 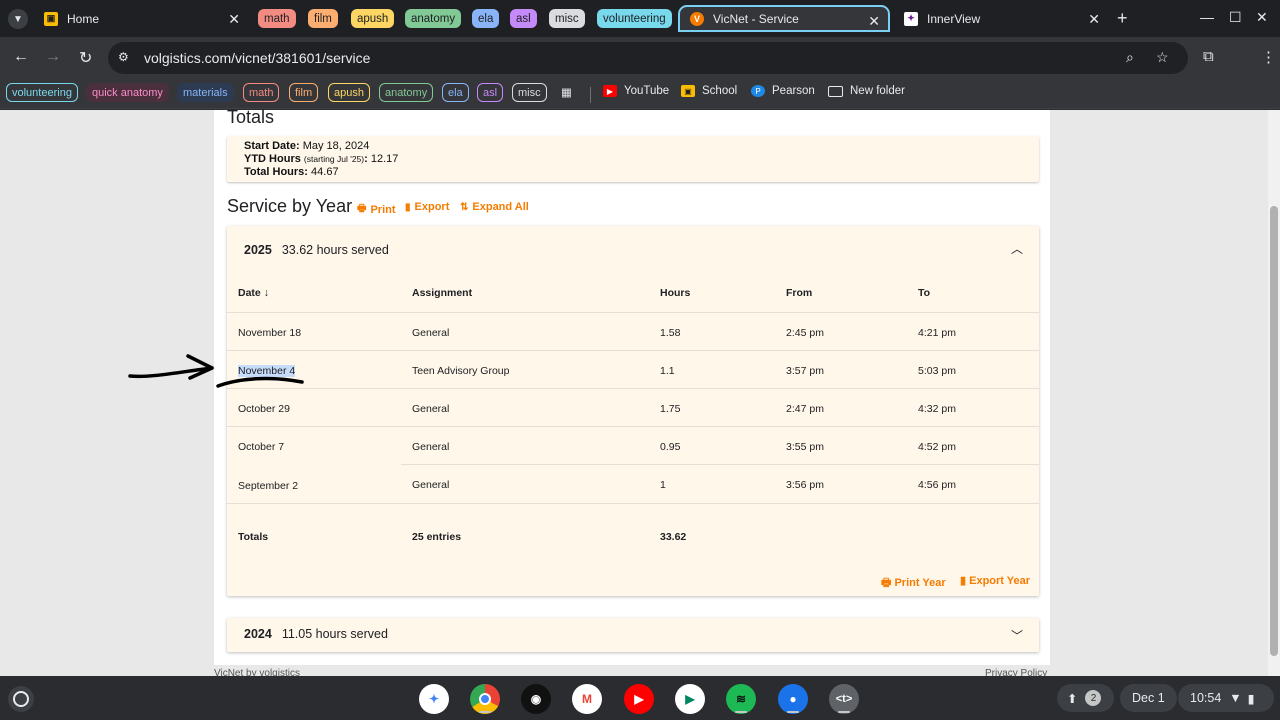 I want to click on maximize-icon: ☐, so click(x=1235, y=17).